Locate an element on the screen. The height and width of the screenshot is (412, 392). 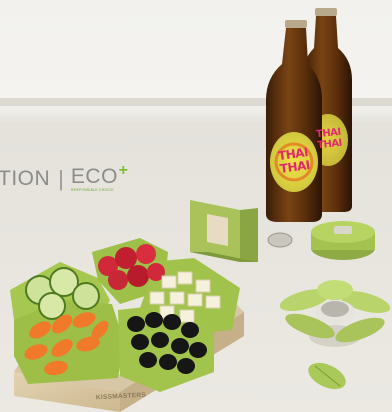
eco-logo: ECO + RESPONSIBLE CHOICE is located at coordinates (99, 177).